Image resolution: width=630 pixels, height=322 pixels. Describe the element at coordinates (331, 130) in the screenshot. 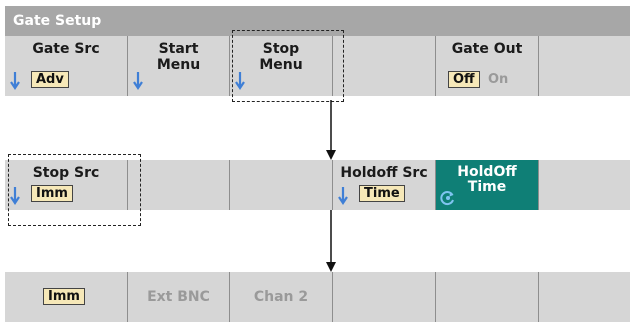

I see `connector-stop-menu-to-stop-src` at that location.